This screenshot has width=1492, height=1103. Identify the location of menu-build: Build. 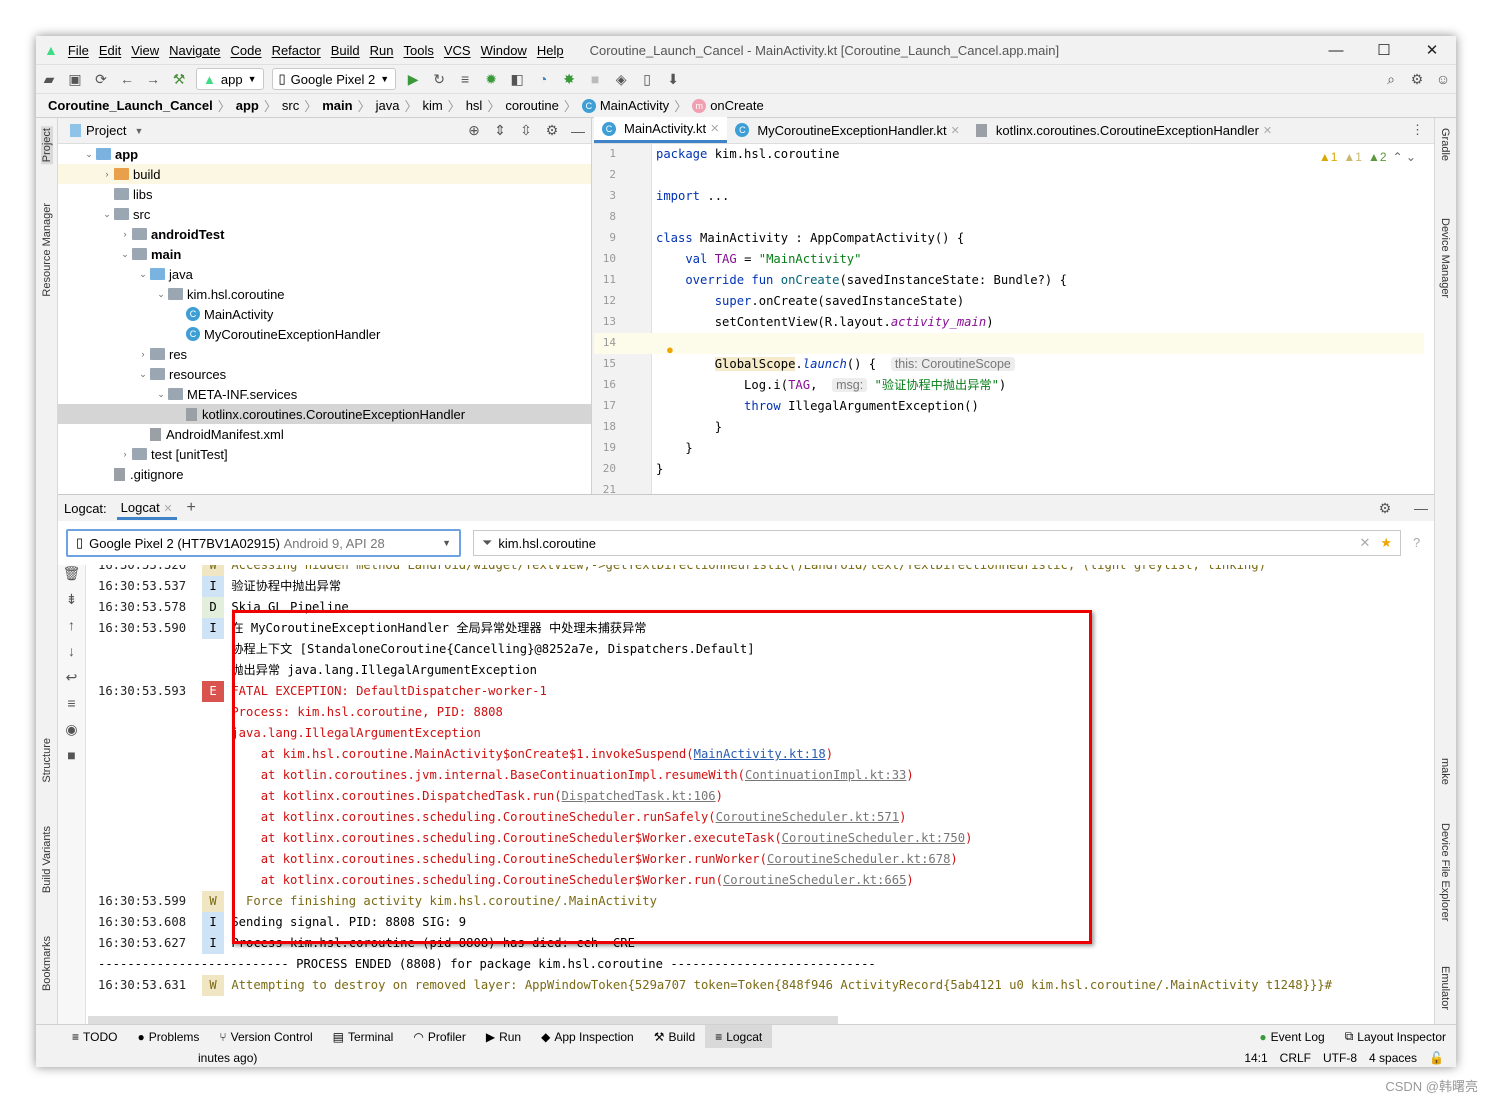
(345, 50).